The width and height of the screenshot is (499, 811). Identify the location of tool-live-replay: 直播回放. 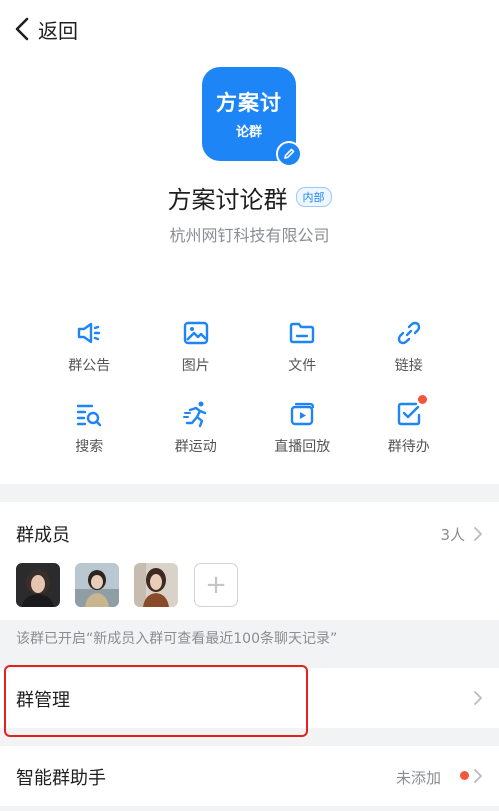
(302, 427).